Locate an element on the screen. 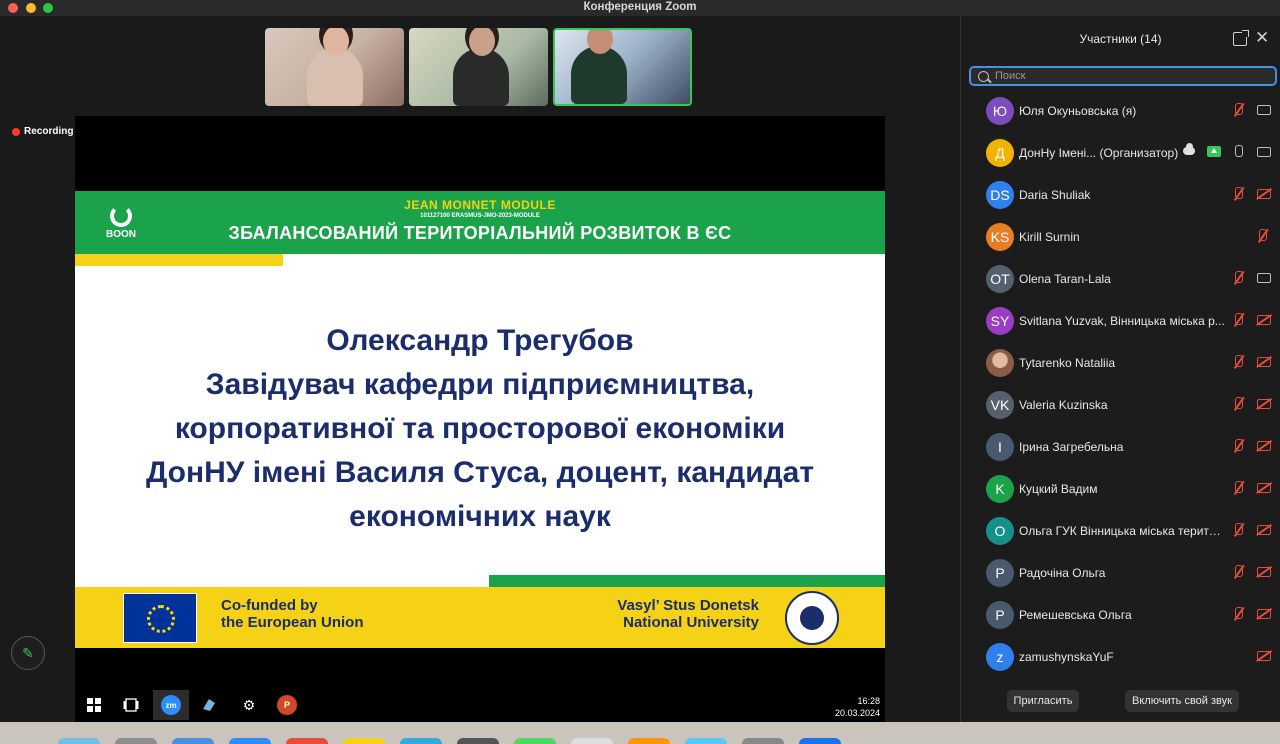 The image size is (1280, 744). powerpoint-taskbar-icon: P is located at coordinates (287, 705).